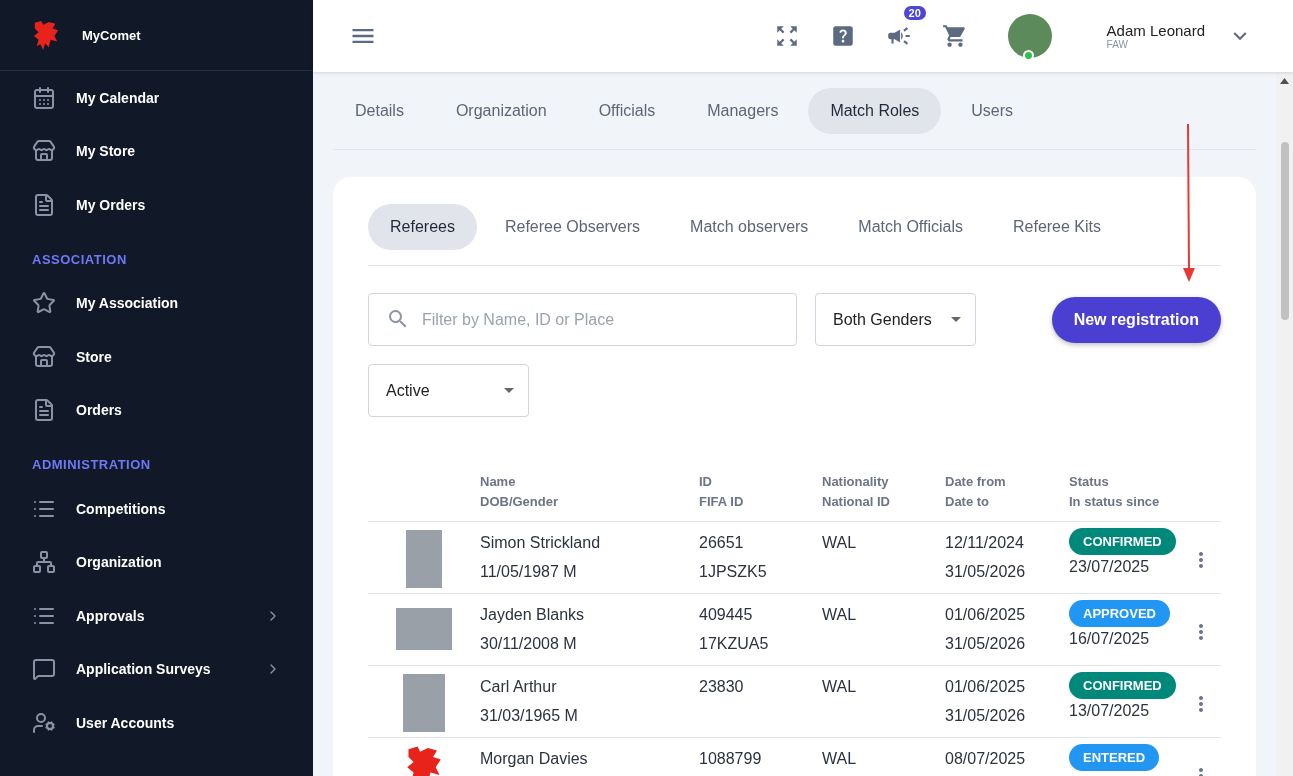 Image resolution: width=1293 pixels, height=776 pixels. Describe the element at coordinates (1136, 319) in the screenshot. I see `new-registration-button: New registration` at that location.